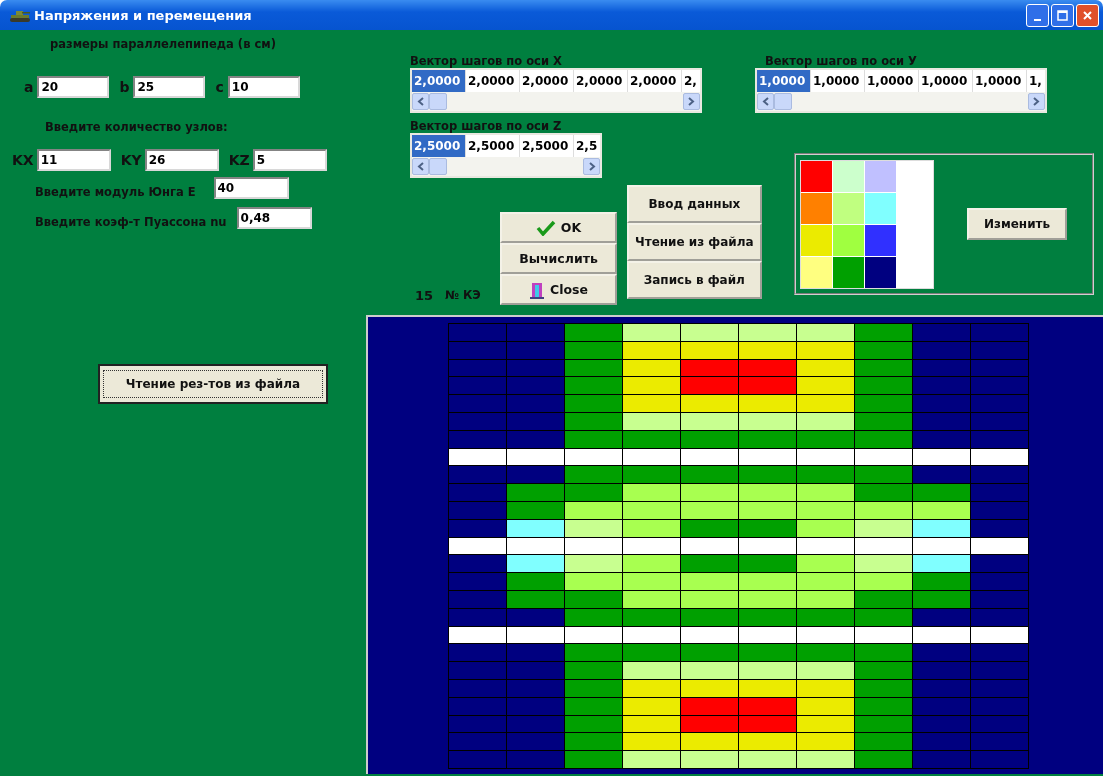 This screenshot has height=776, width=1103. What do you see at coordinates (463, 295) in the screenshot?
I see `element-number-label: № КЭ` at bounding box center [463, 295].